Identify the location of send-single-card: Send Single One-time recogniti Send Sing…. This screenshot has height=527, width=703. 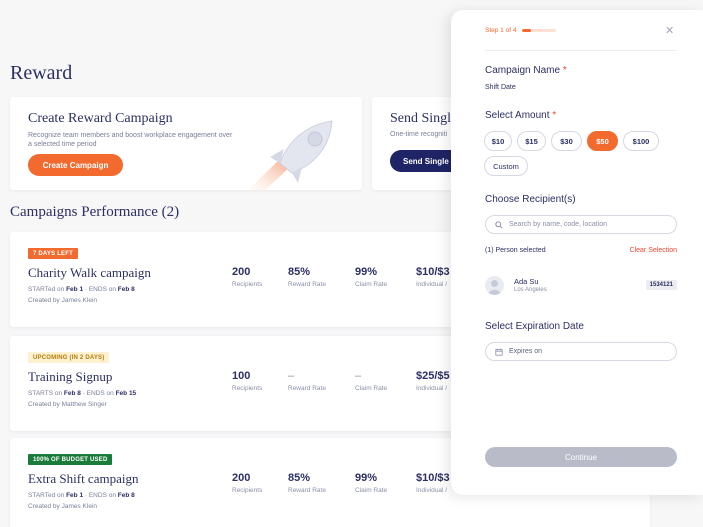
(417, 143).